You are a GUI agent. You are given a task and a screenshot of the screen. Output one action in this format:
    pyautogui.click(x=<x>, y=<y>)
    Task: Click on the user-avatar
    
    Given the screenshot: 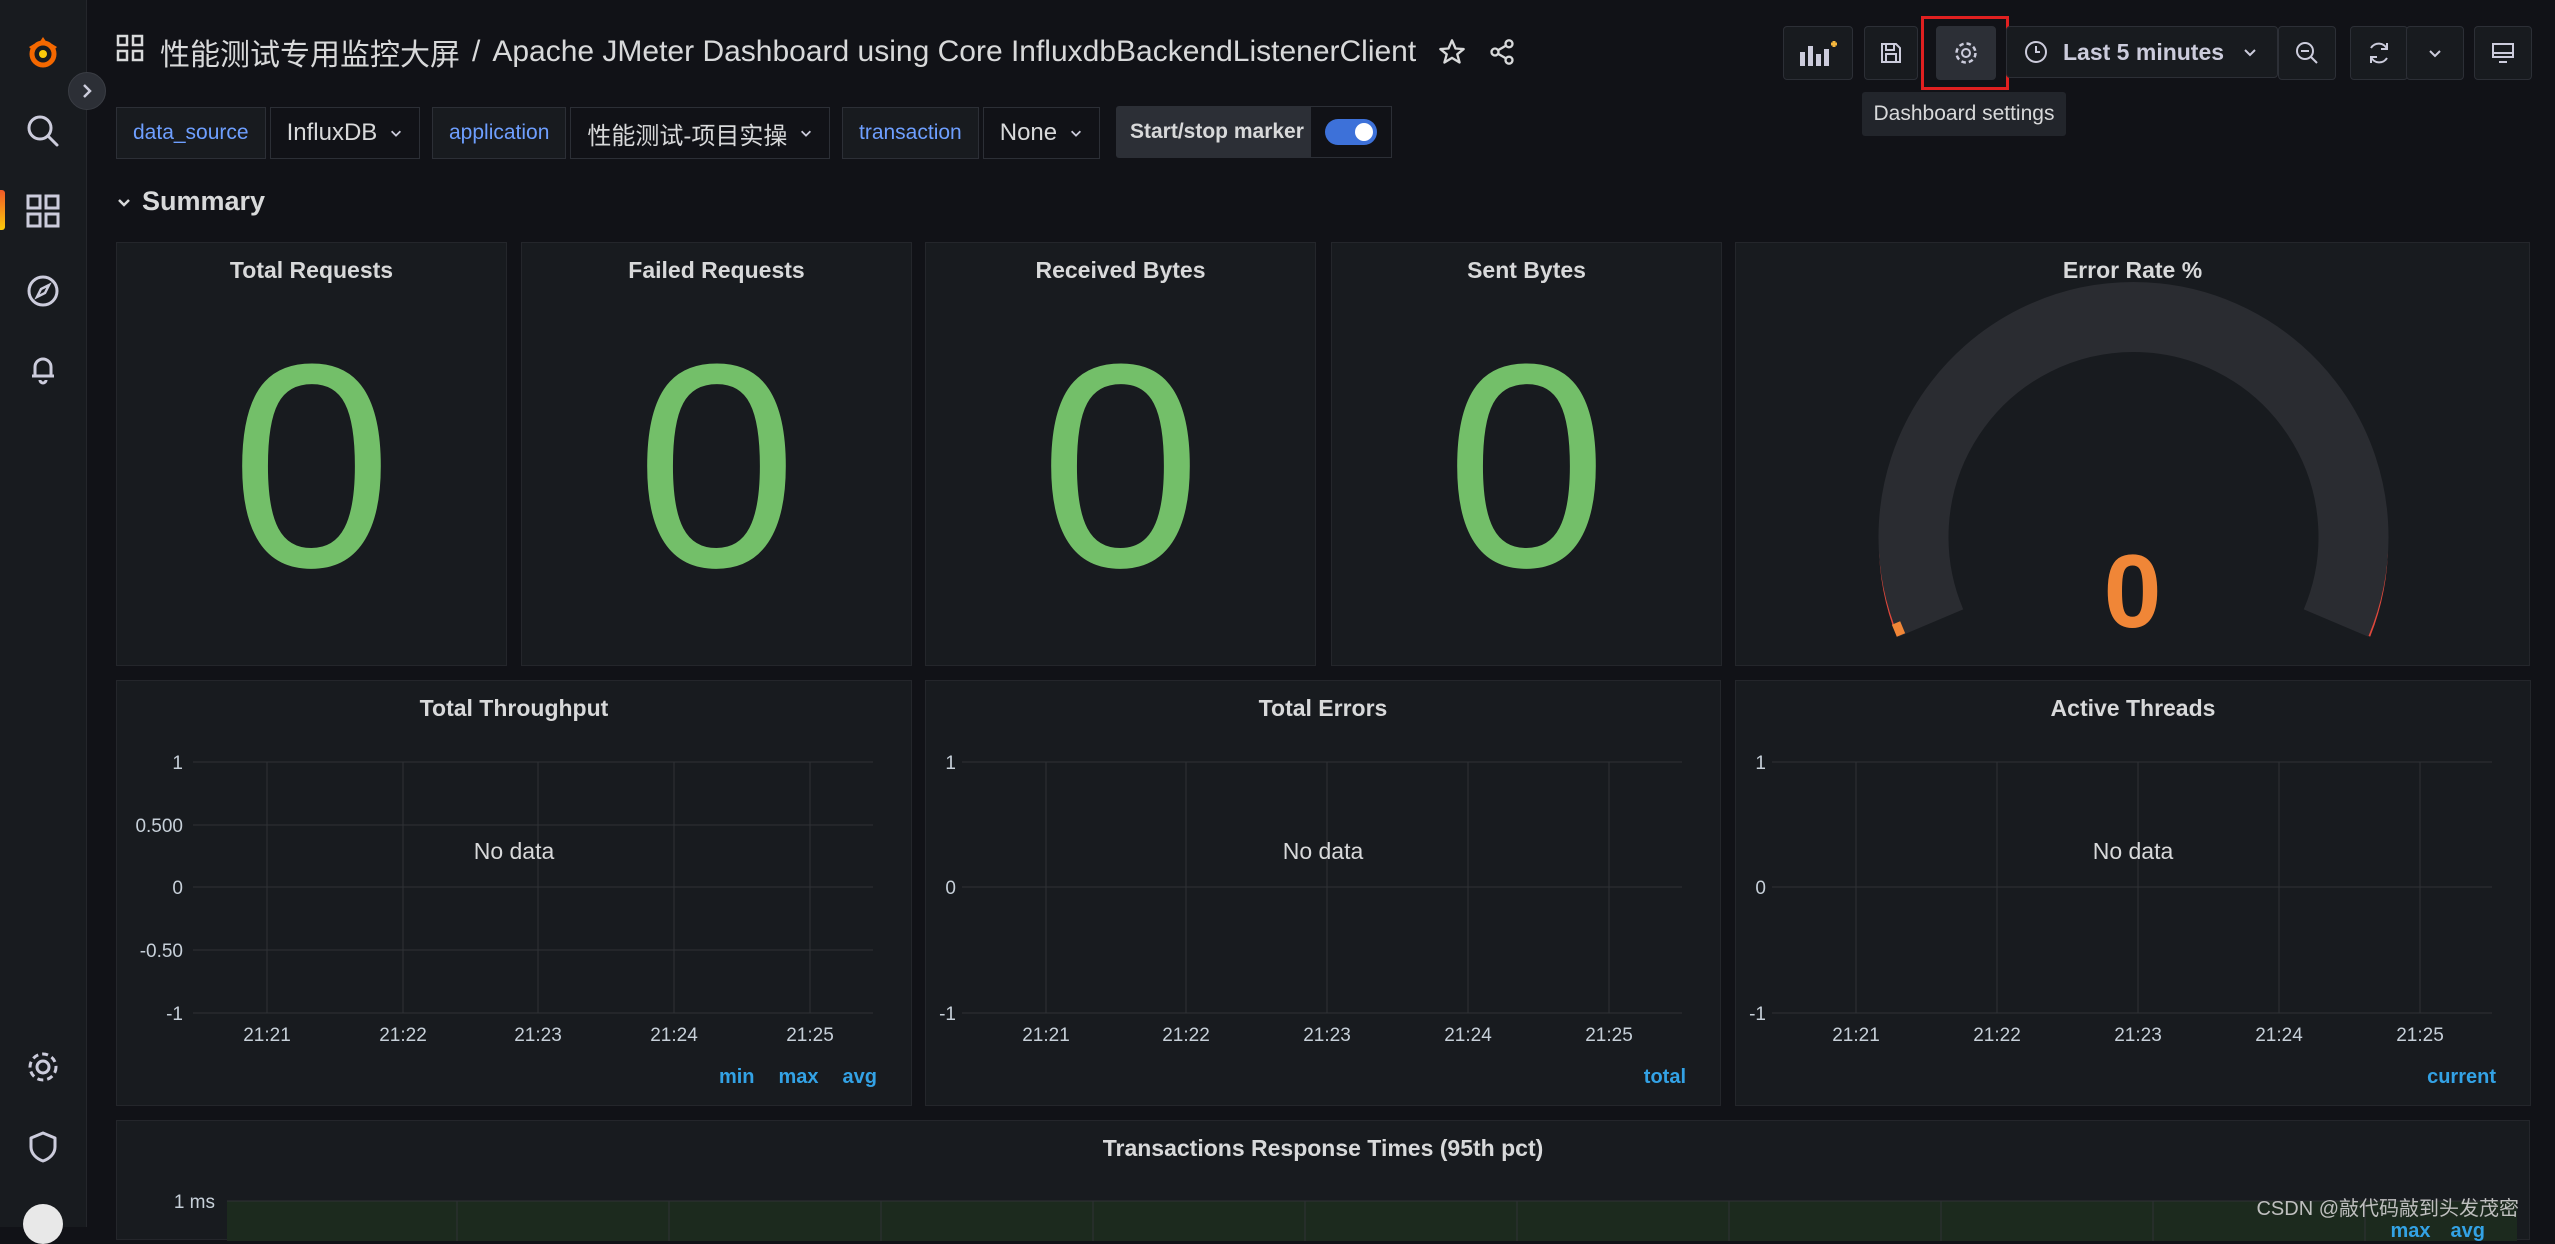 What is the action you would take?
    pyautogui.click(x=43, y=1224)
    